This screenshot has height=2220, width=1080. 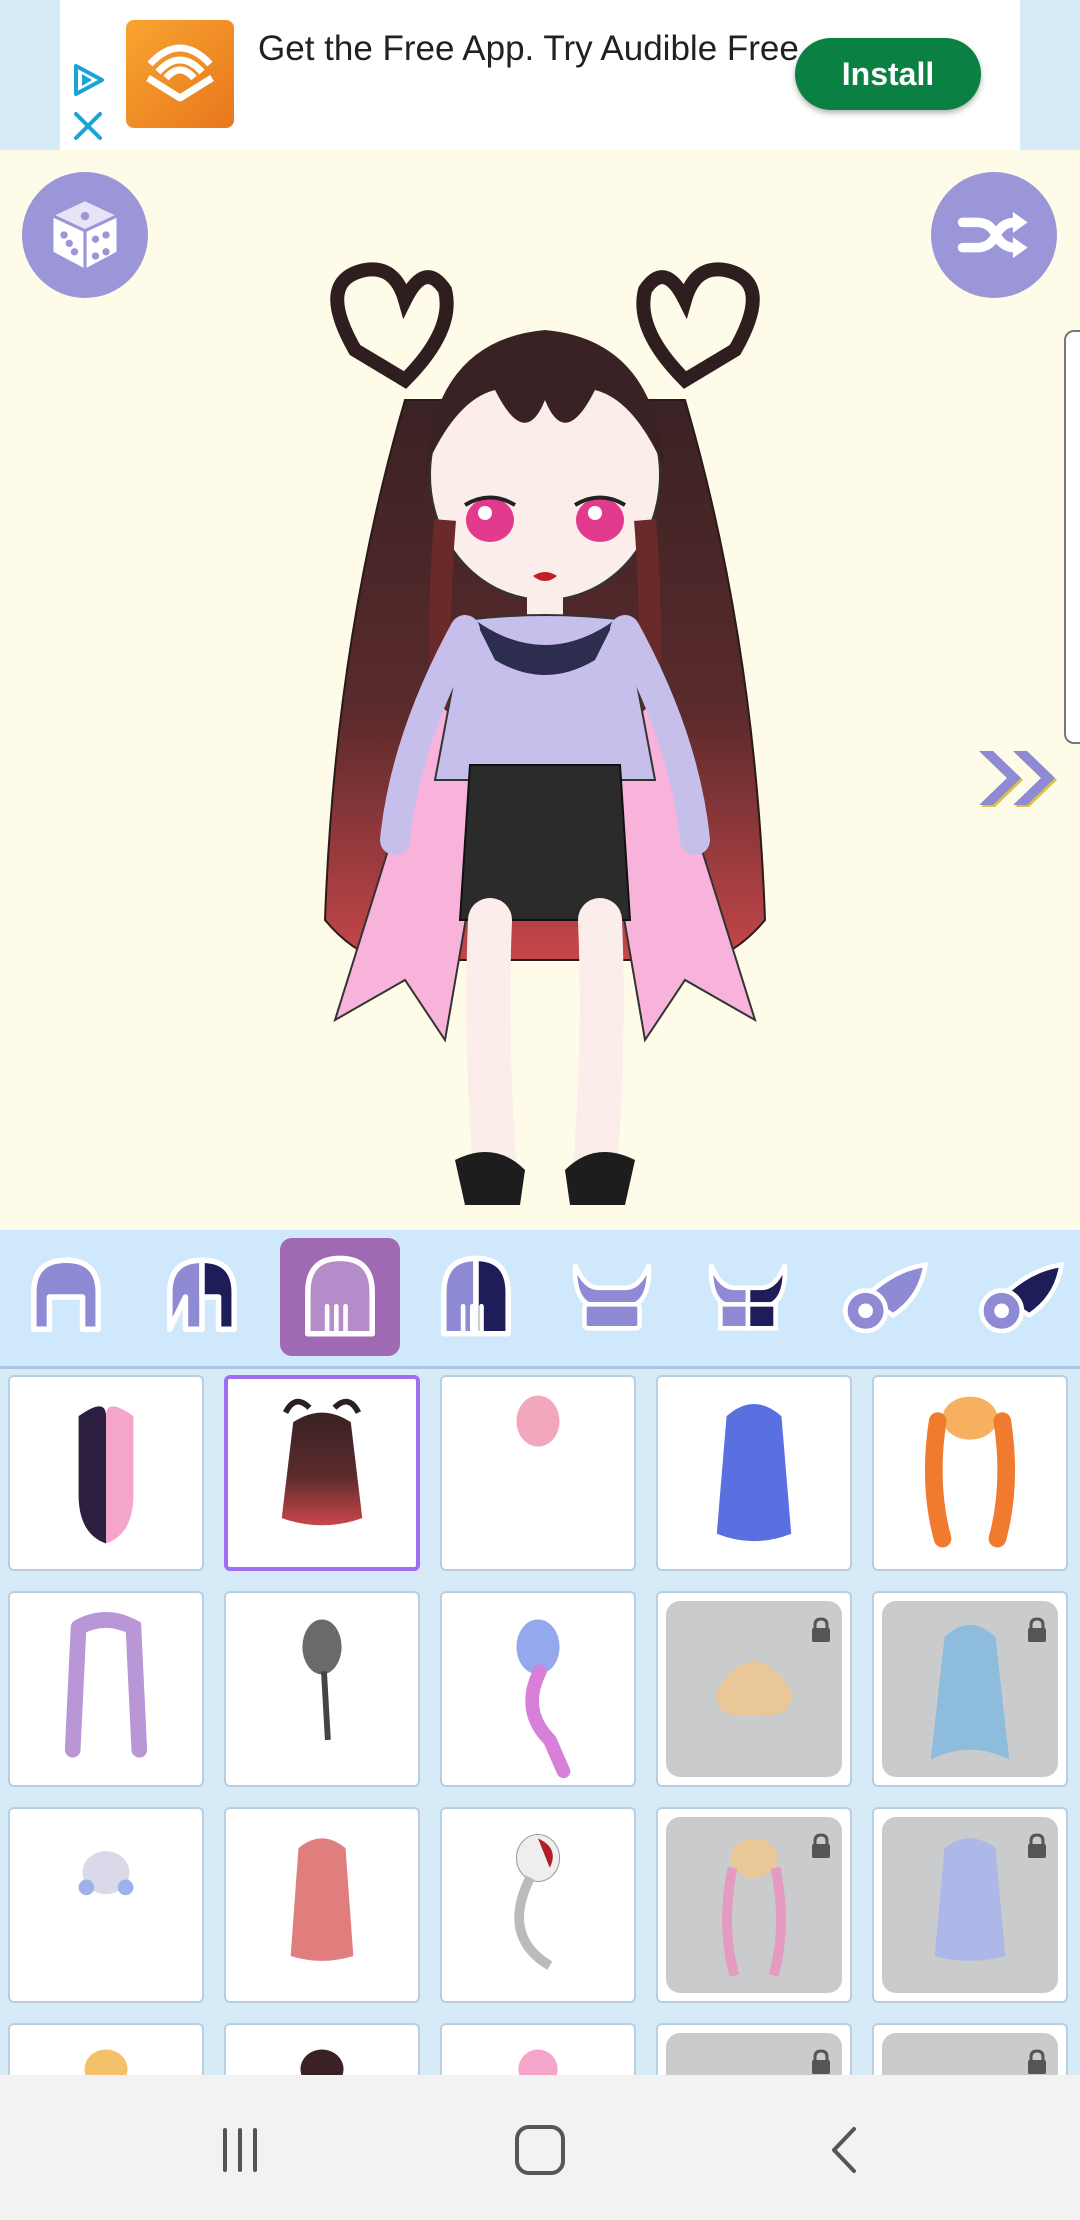 What do you see at coordinates (845, 2150) in the screenshot?
I see `back-icon` at bounding box center [845, 2150].